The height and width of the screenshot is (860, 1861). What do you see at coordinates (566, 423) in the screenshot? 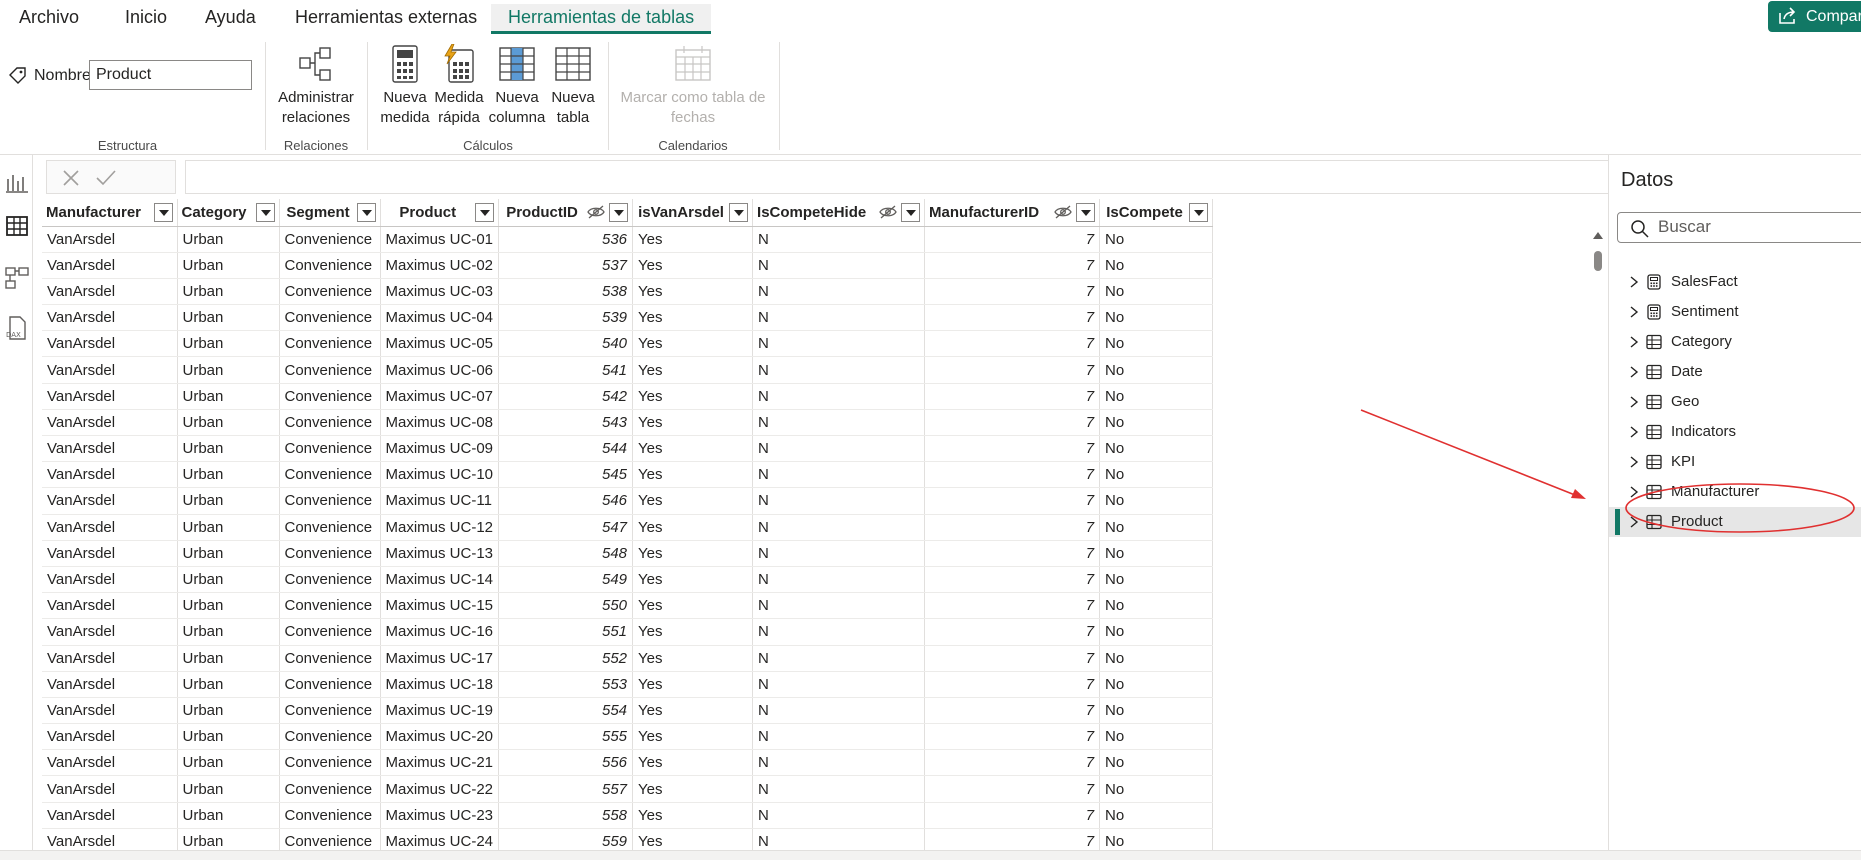
I see `table-cell: 543` at bounding box center [566, 423].